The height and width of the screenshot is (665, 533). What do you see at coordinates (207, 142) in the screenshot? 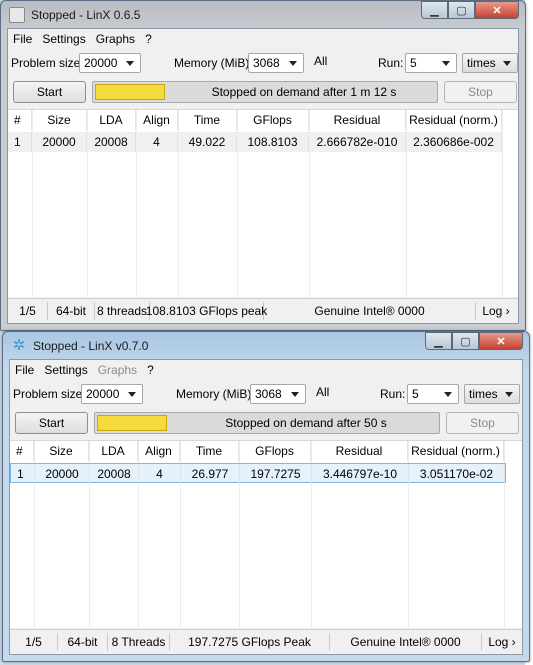
I see `table-cell: 49.022` at bounding box center [207, 142].